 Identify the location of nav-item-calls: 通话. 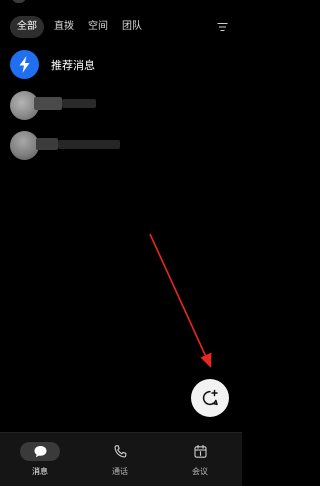
(120, 459).